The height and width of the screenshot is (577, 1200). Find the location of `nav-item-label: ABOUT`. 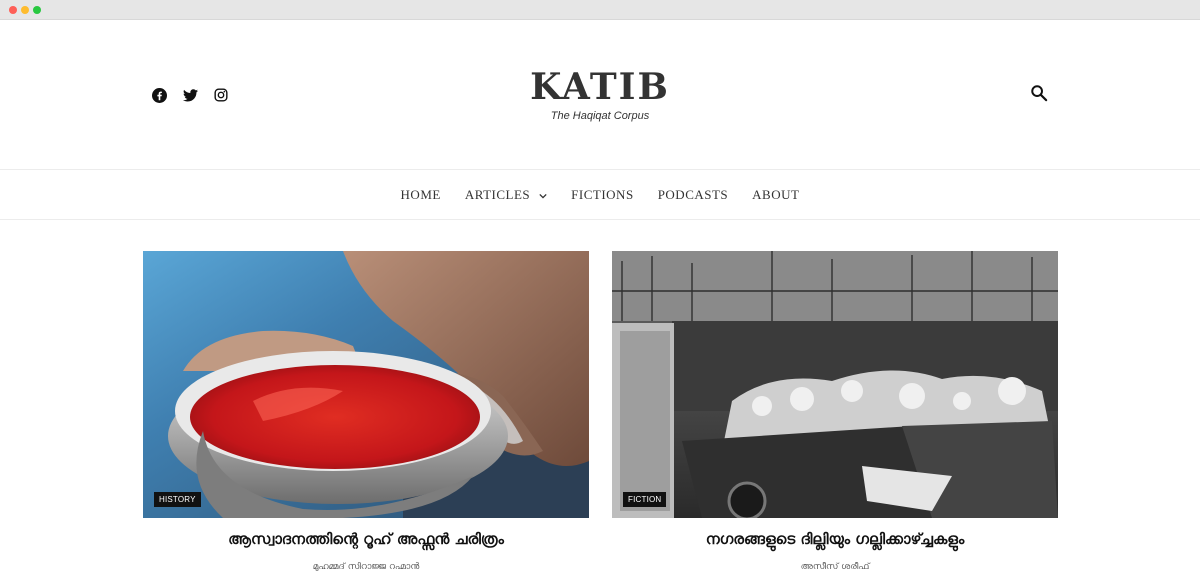

nav-item-label: ABOUT is located at coordinates (776, 194).